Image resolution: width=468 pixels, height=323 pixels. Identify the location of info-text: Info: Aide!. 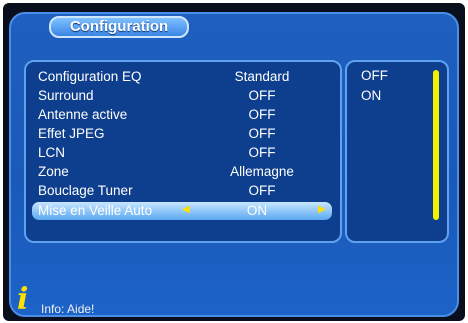
(68, 309).